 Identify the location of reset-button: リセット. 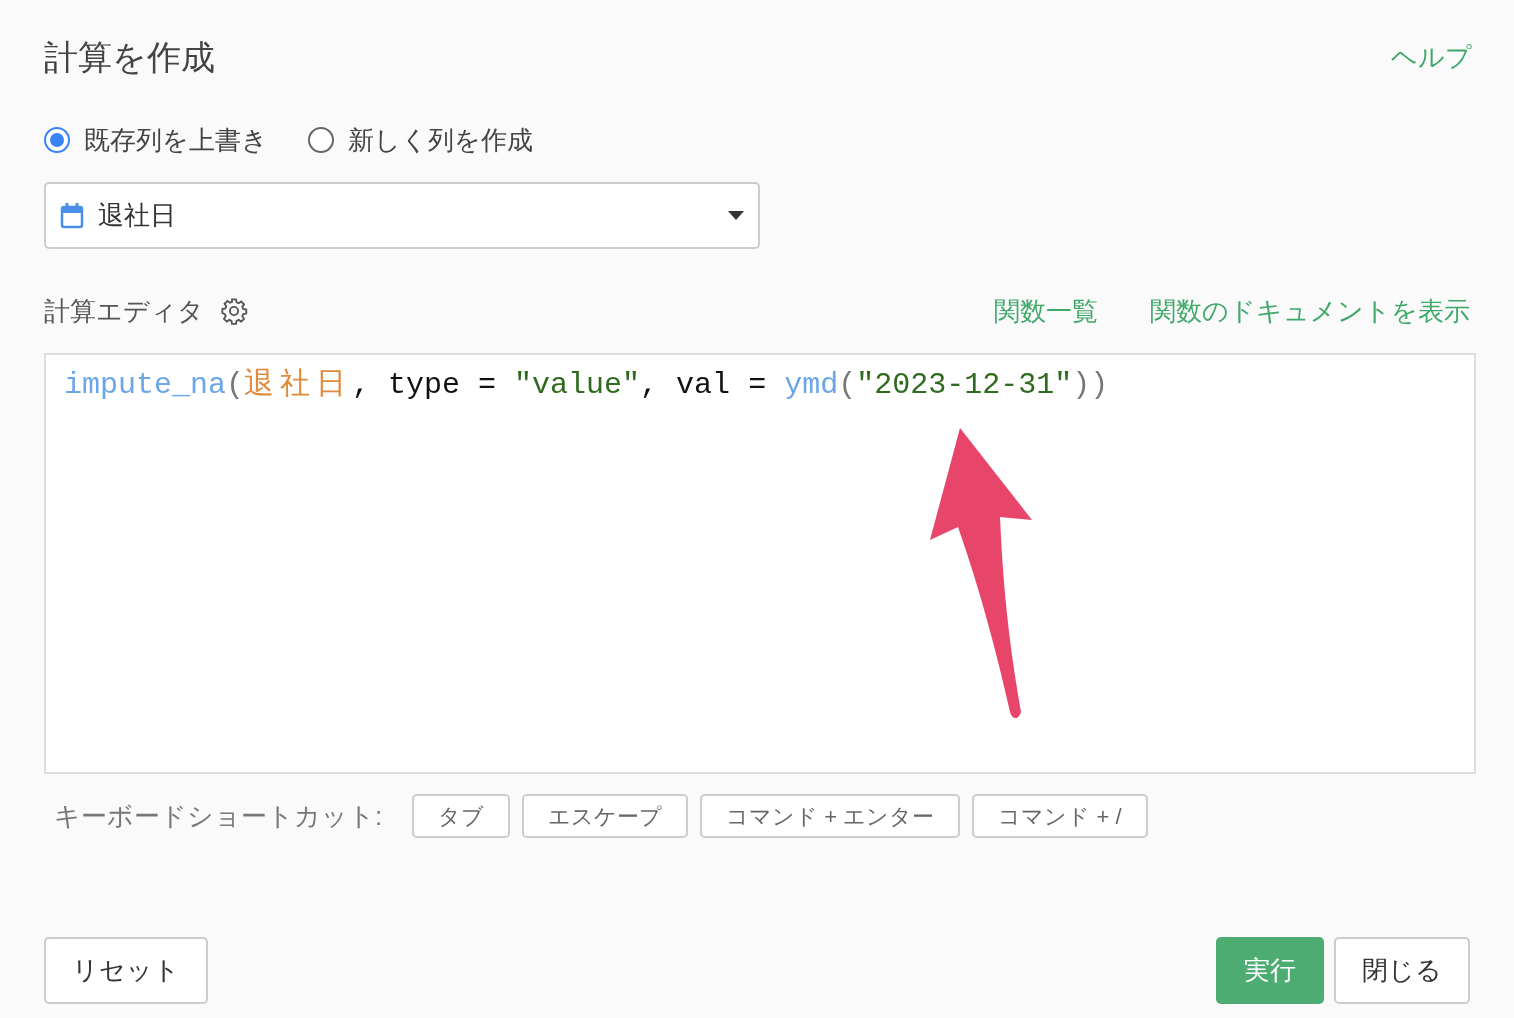
(126, 970).